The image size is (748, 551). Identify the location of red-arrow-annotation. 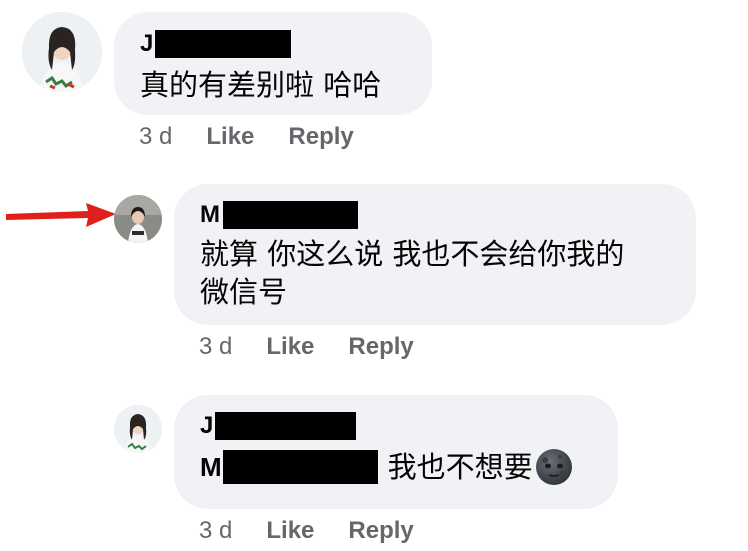
(61, 215).